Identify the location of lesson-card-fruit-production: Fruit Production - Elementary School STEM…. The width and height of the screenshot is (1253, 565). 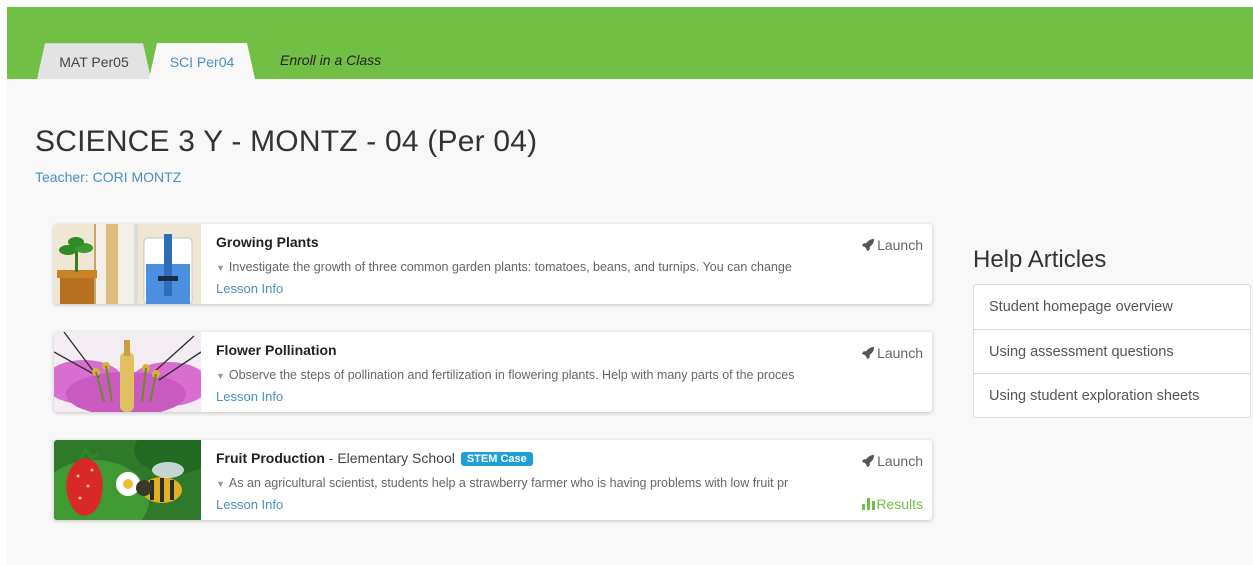
(493, 480).